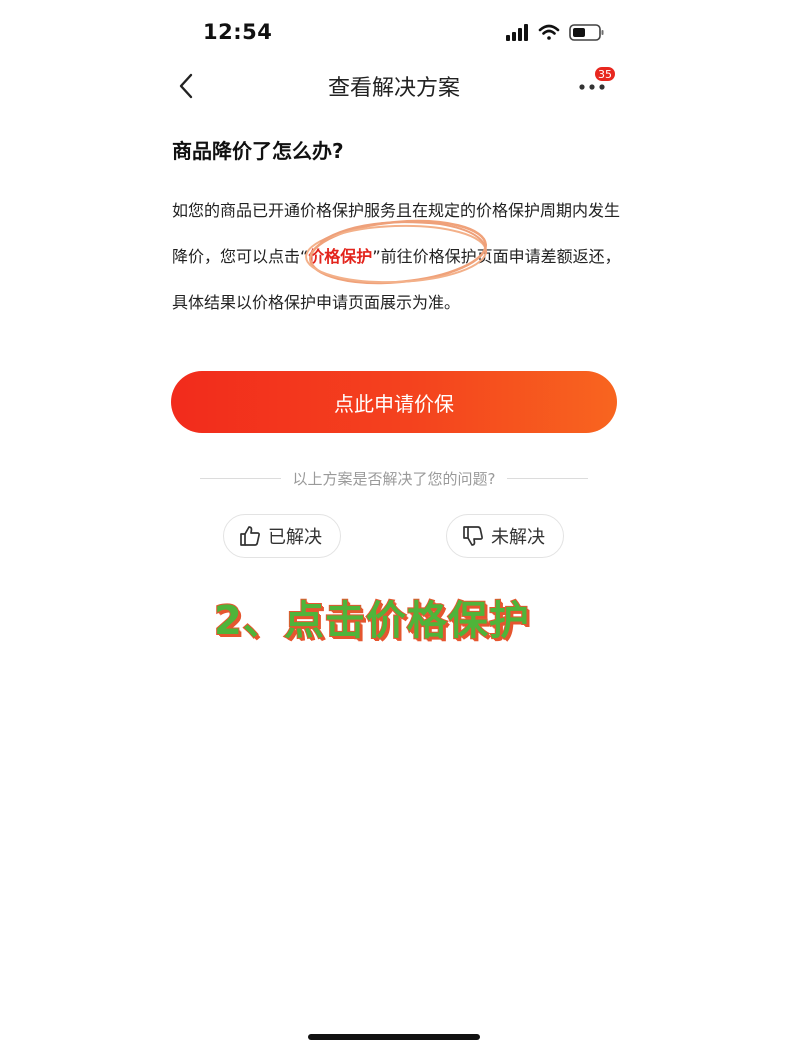 Image resolution: width=788 pixels, height=1051 pixels. Describe the element at coordinates (547, 478) in the screenshot. I see `divider-line-right` at that location.